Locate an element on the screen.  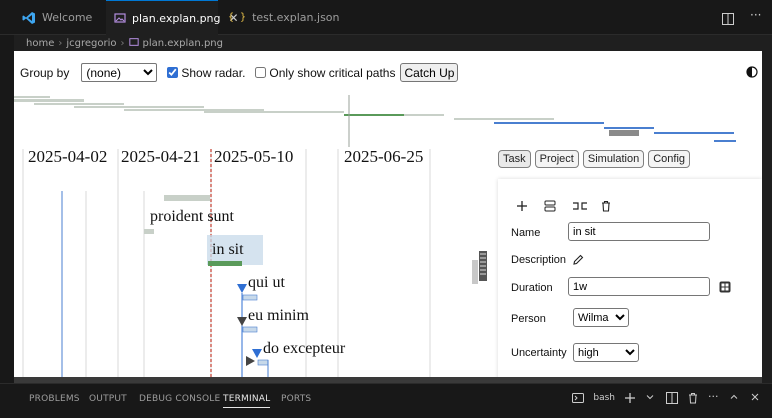
tab-label: Welcome is located at coordinates (67, 17).